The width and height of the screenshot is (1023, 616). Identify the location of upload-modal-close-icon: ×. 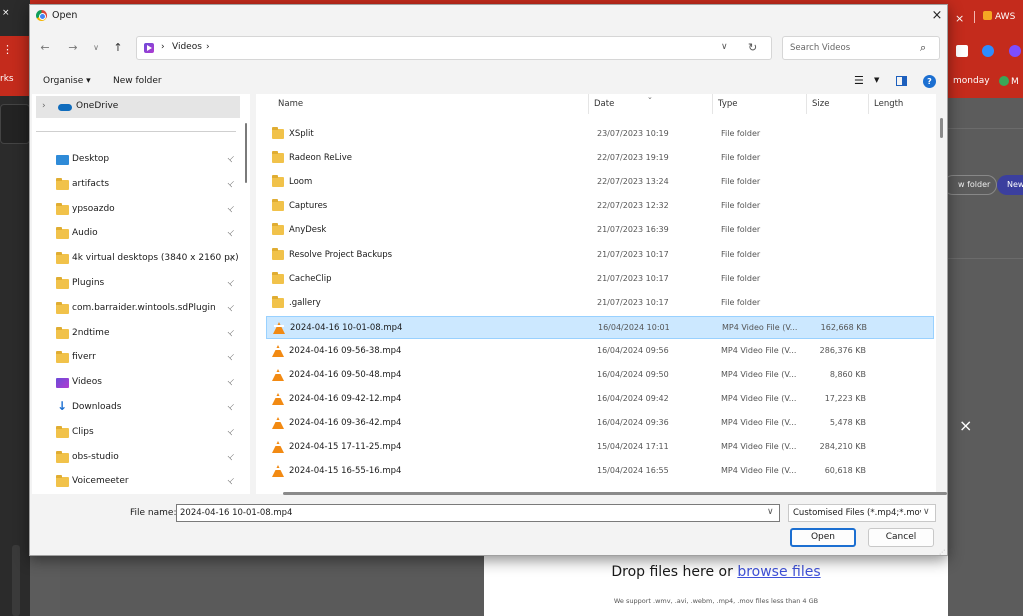
(965, 425).